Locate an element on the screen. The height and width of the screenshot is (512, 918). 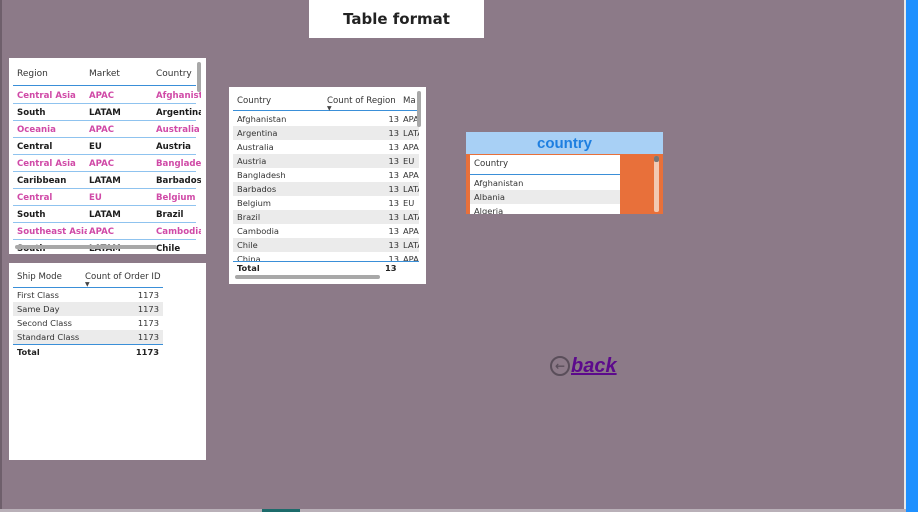
cell-region: Central is located at coordinates (35, 198).